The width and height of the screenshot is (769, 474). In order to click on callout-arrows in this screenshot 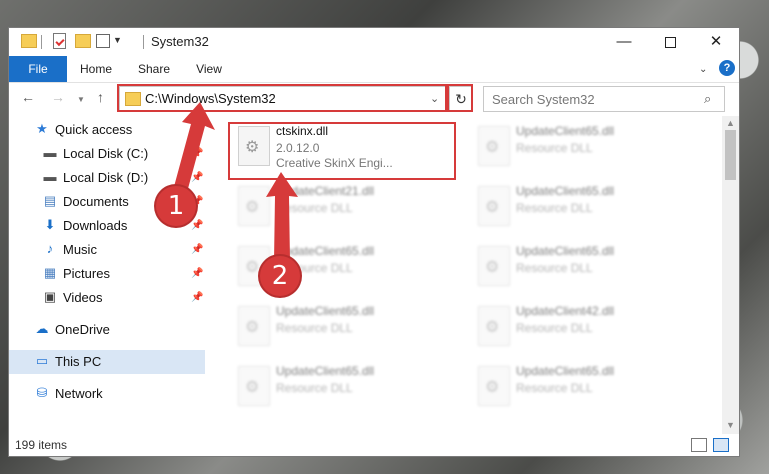, I will do `click(233, 182)`.